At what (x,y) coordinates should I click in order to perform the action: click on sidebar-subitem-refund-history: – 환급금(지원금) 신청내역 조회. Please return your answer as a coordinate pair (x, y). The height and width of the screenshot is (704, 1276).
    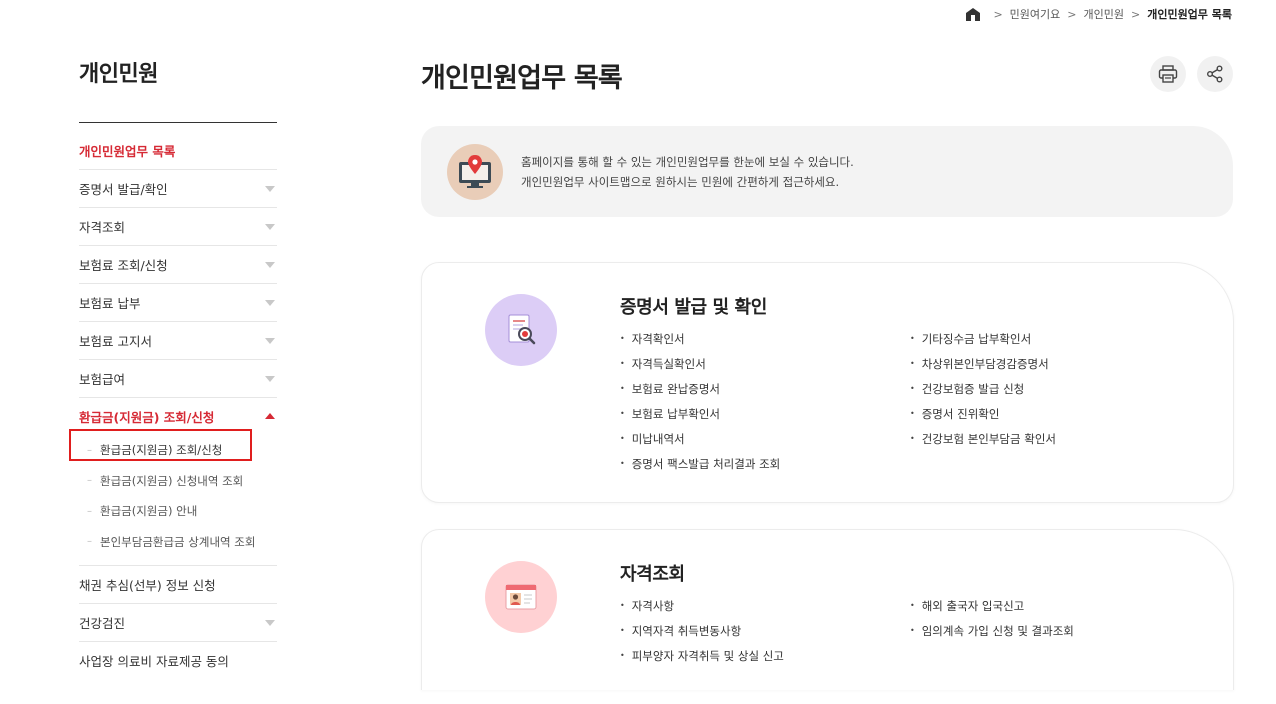
    Looking at the image, I should click on (178, 481).